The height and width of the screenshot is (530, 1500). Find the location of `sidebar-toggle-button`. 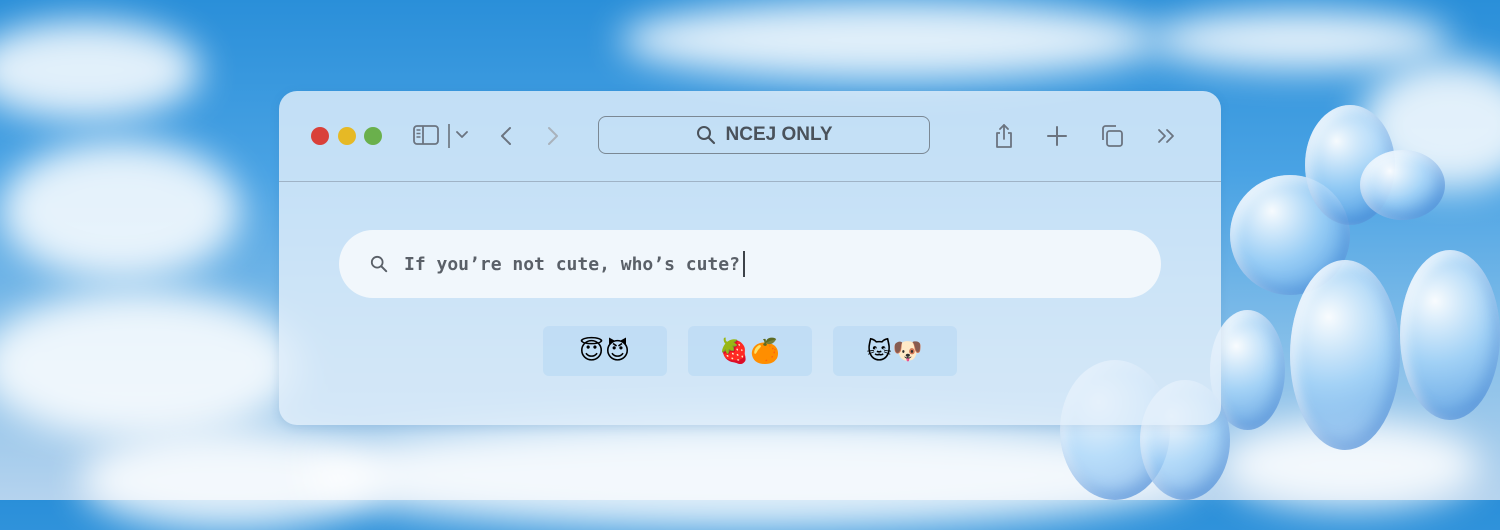

sidebar-toggle-button is located at coordinates (426, 135).